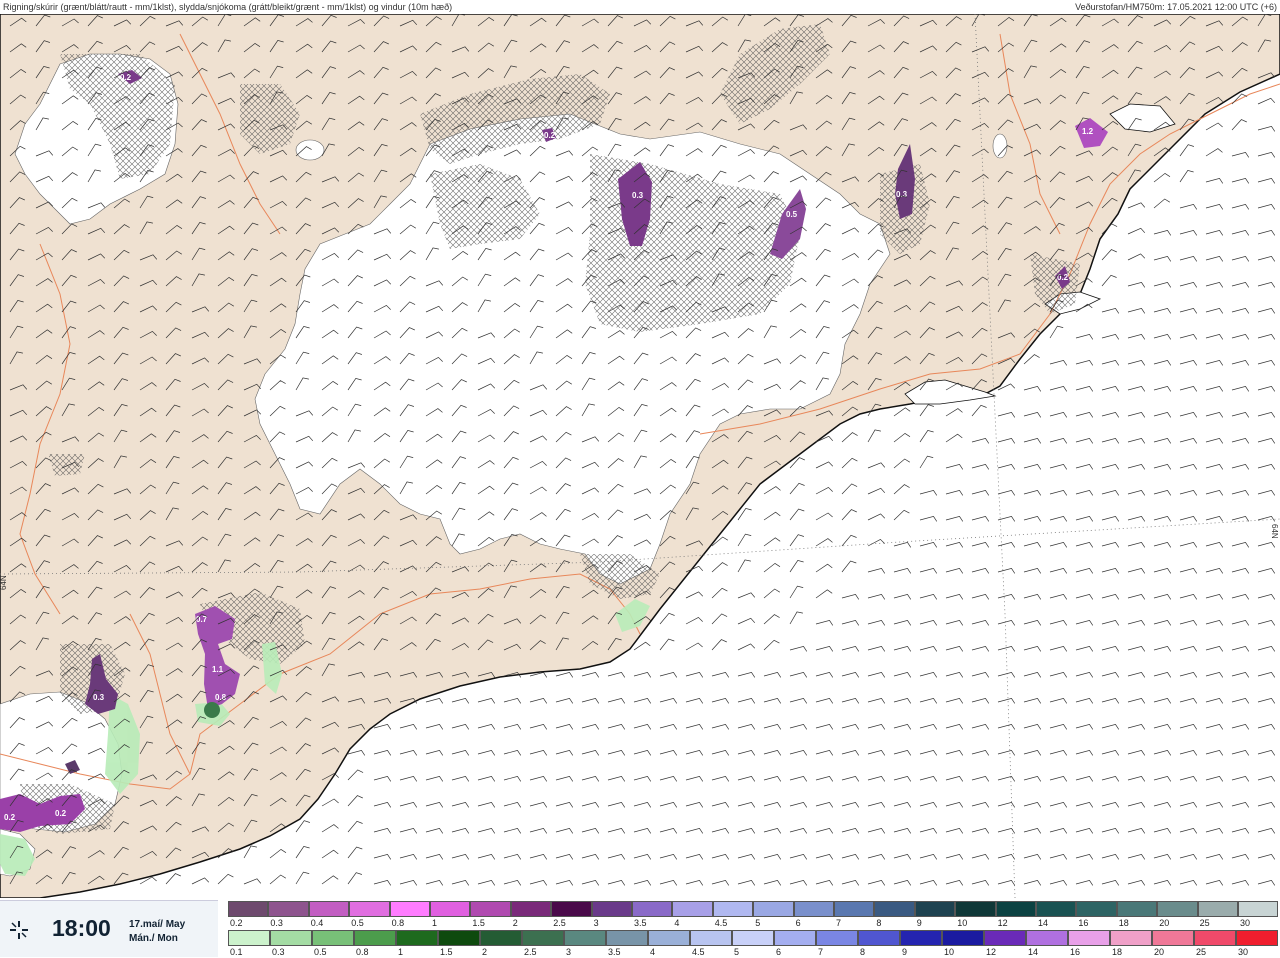 The width and height of the screenshot is (1280, 958). What do you see at coordinates (1088, 131) in the screenshot?
I see `precip-label: 1.2` at bounding box center [1088, 131].